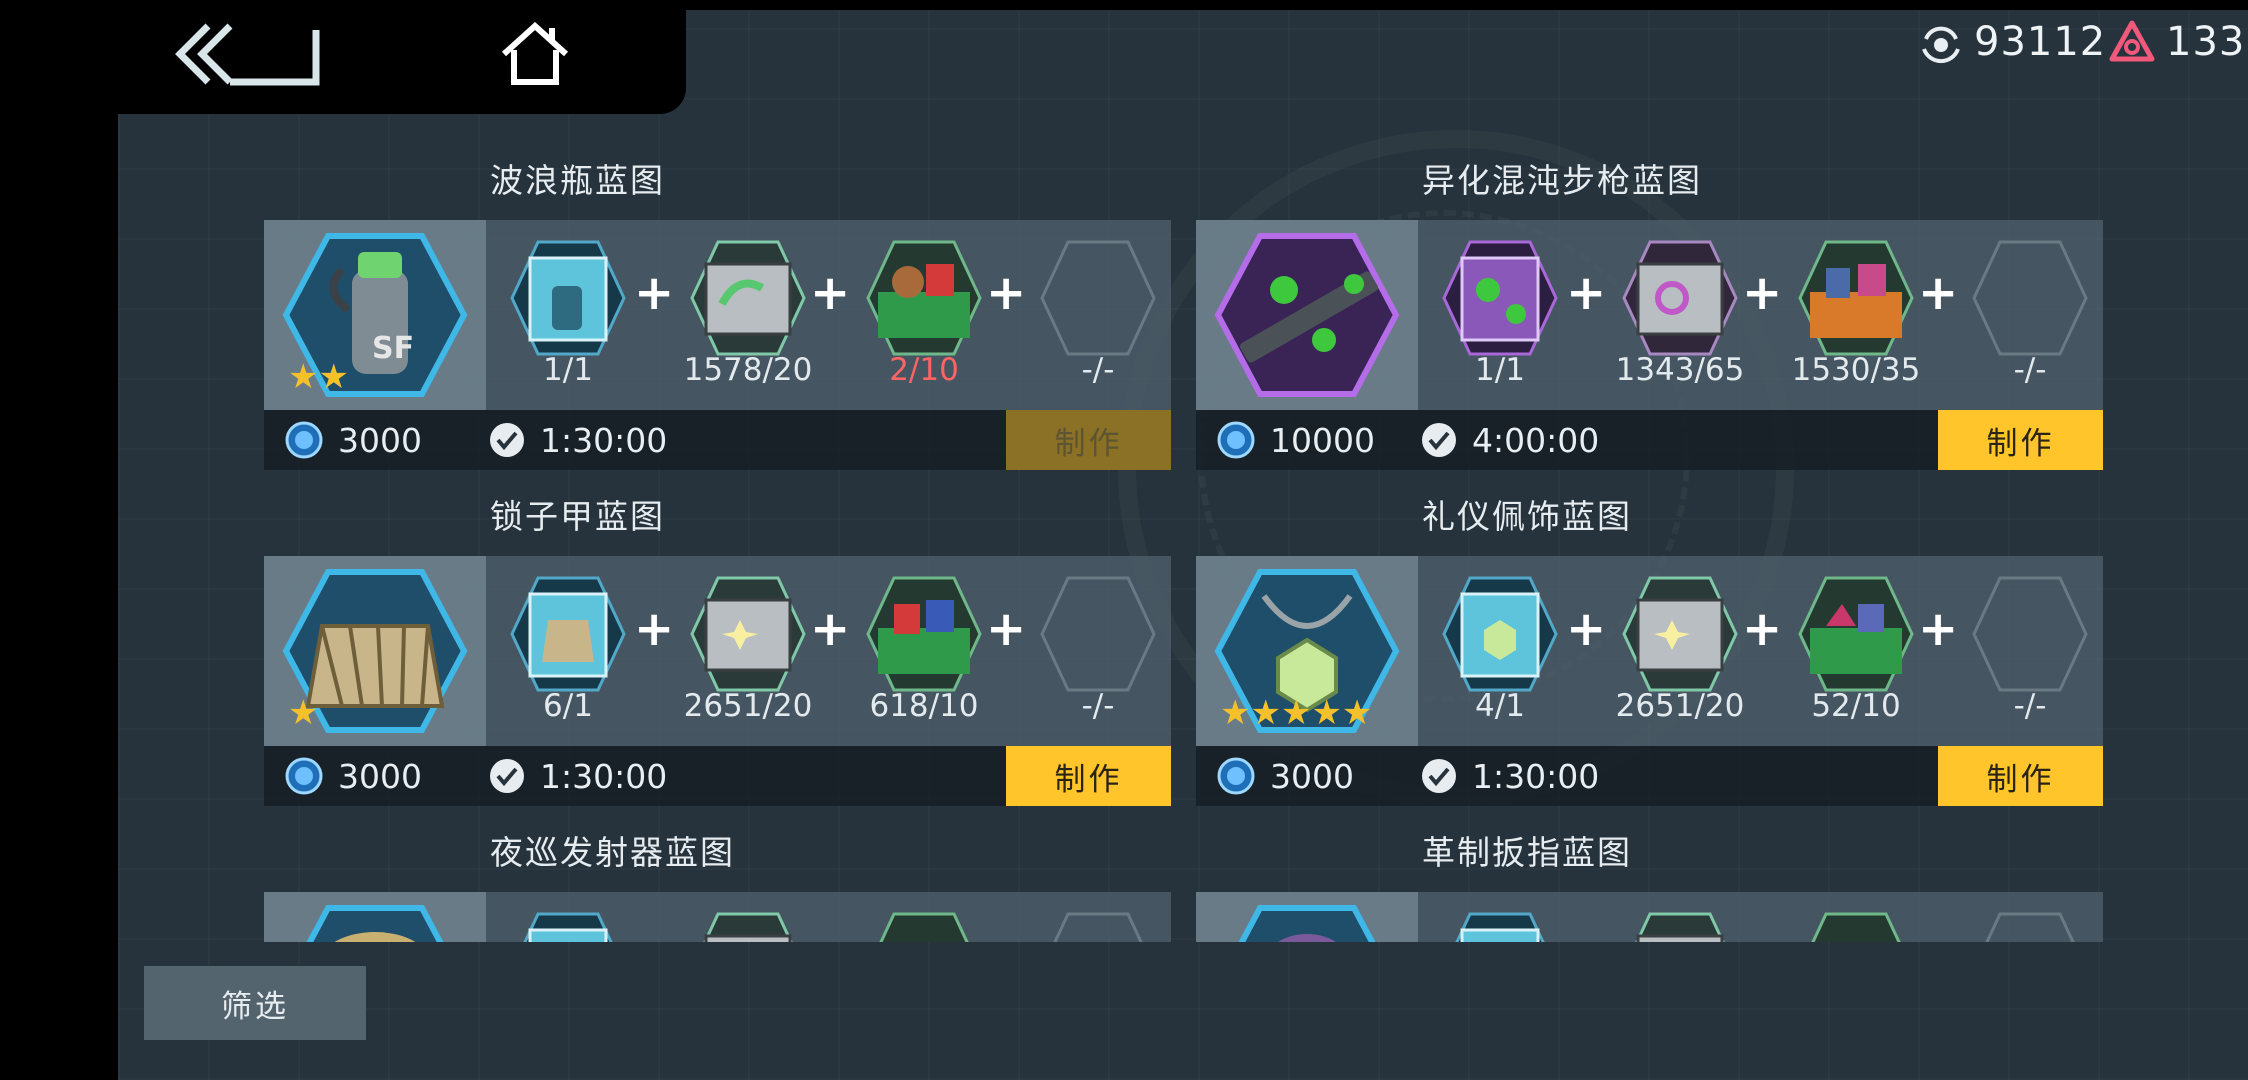  Describe the element at coordinates (535, 53) in the screenshot. I see `home-icon` at that location.